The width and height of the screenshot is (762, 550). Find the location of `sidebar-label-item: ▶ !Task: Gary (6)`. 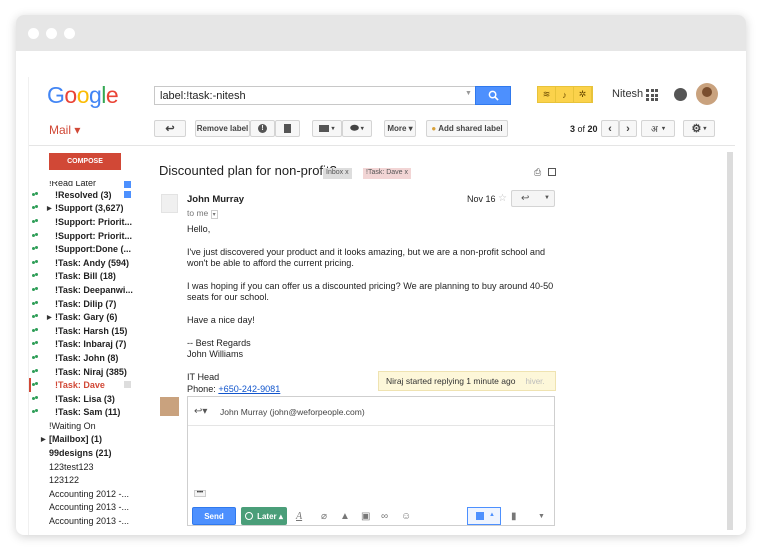

sidebar-label-item: ▶ !Task: Gary (6) is located at coordinates (94, 317).